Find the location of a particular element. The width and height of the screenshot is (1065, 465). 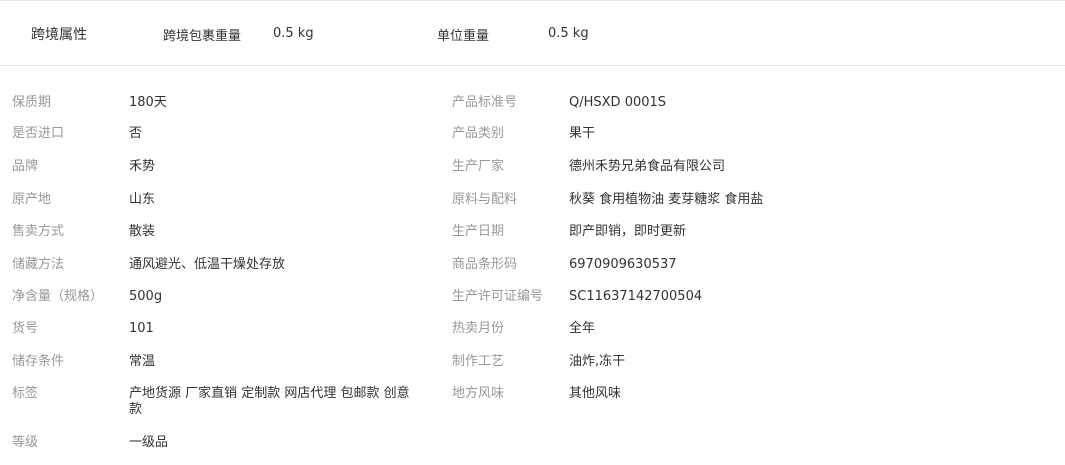

attr-label: 品牌 is located at coordinates (25, 166).